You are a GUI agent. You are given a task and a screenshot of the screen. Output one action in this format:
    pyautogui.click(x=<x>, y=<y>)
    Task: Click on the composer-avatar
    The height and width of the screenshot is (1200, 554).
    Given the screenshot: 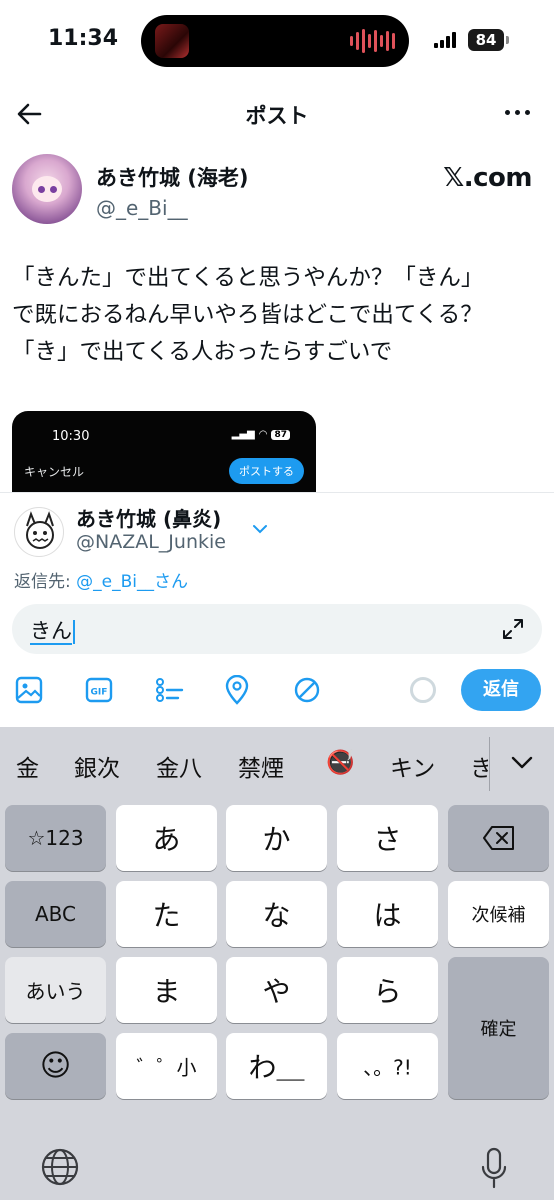 What is the action you would take?
    pyautogui.click(x=39, y=532)
    